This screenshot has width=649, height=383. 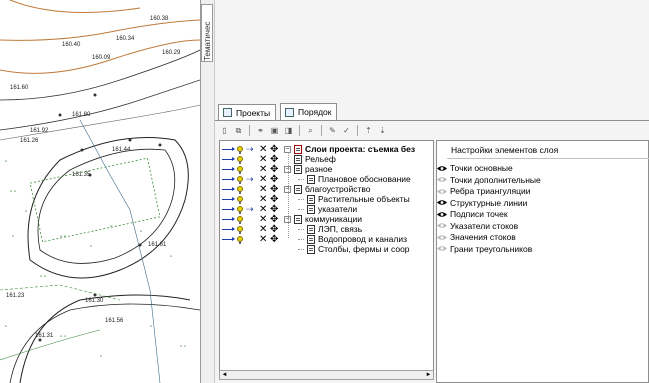 I want to click on tree-item: Водопровод и канализ, so click(x=352, y=239).